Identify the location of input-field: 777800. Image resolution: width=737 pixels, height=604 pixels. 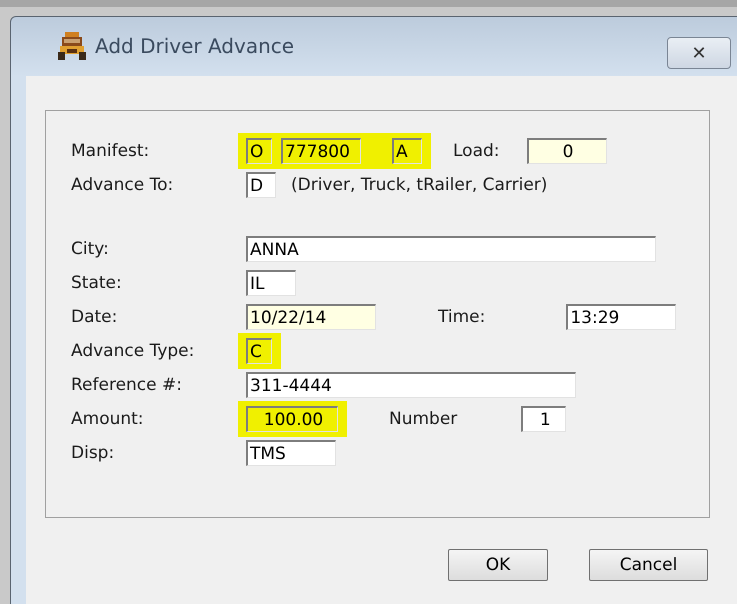
(321, 151).